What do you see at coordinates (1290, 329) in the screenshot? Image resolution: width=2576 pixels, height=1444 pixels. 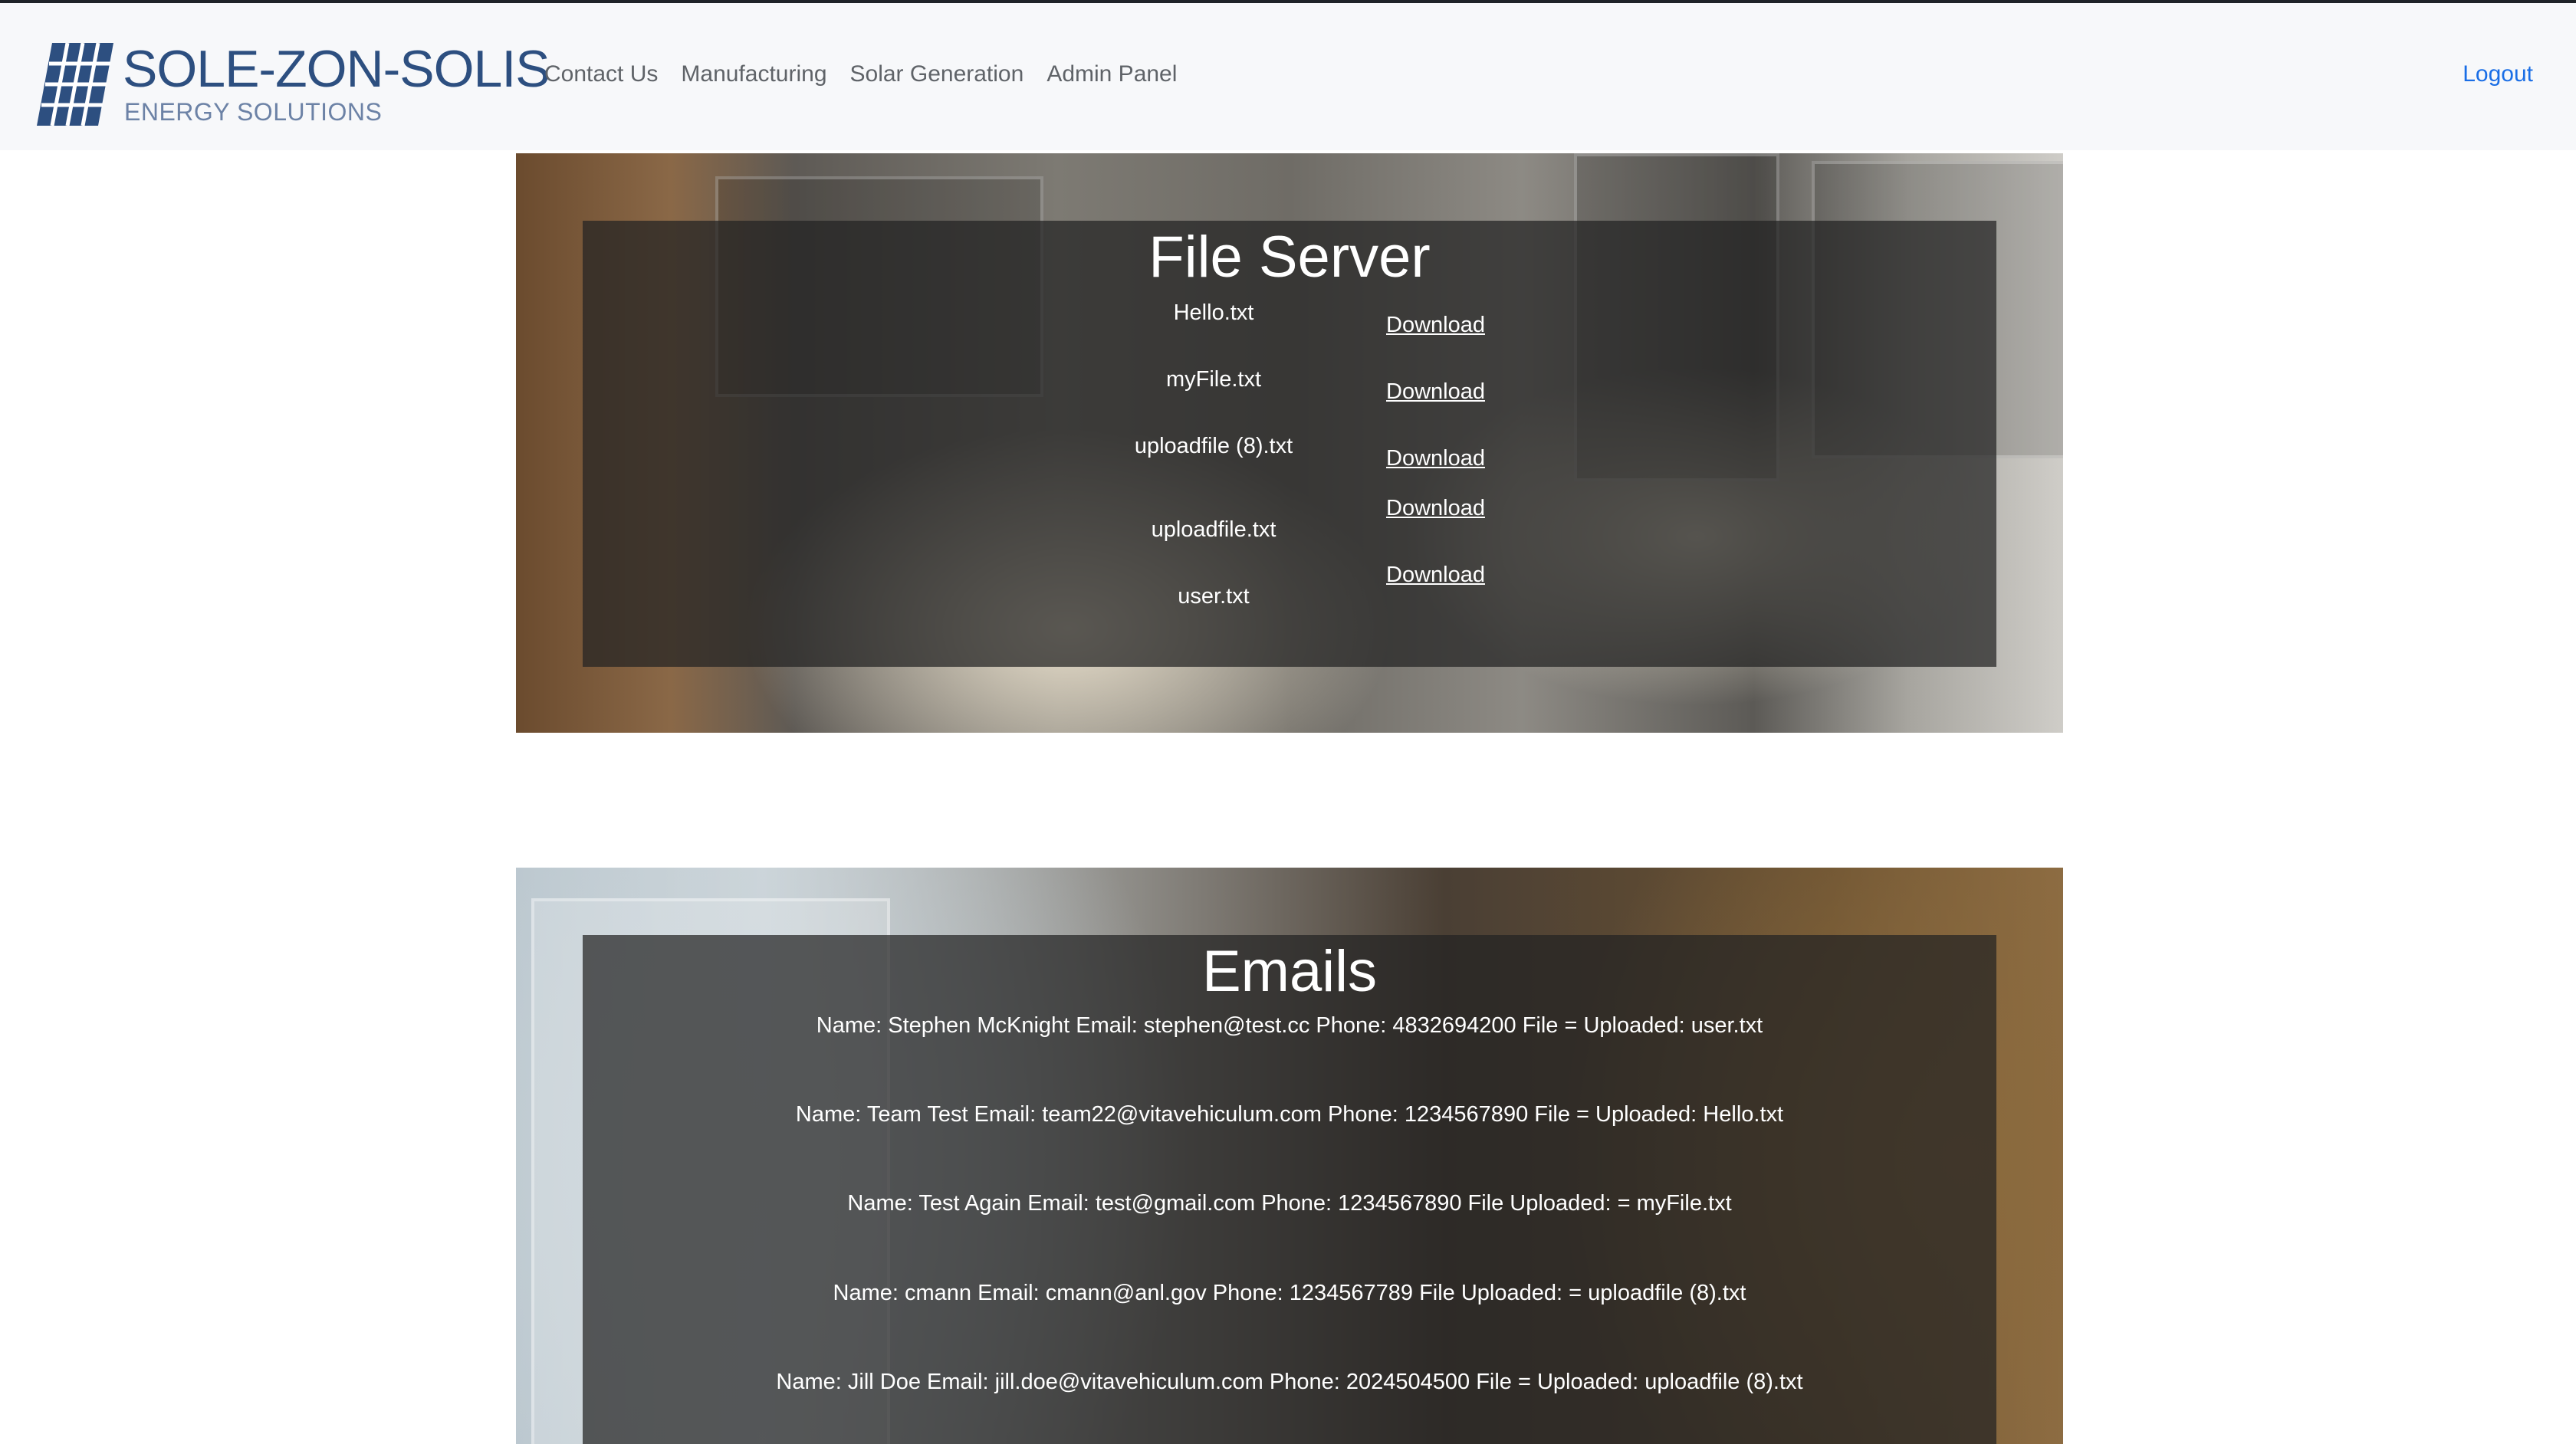 I see `file-row: Hello.txt Download` at bounding box center [1290, 329].